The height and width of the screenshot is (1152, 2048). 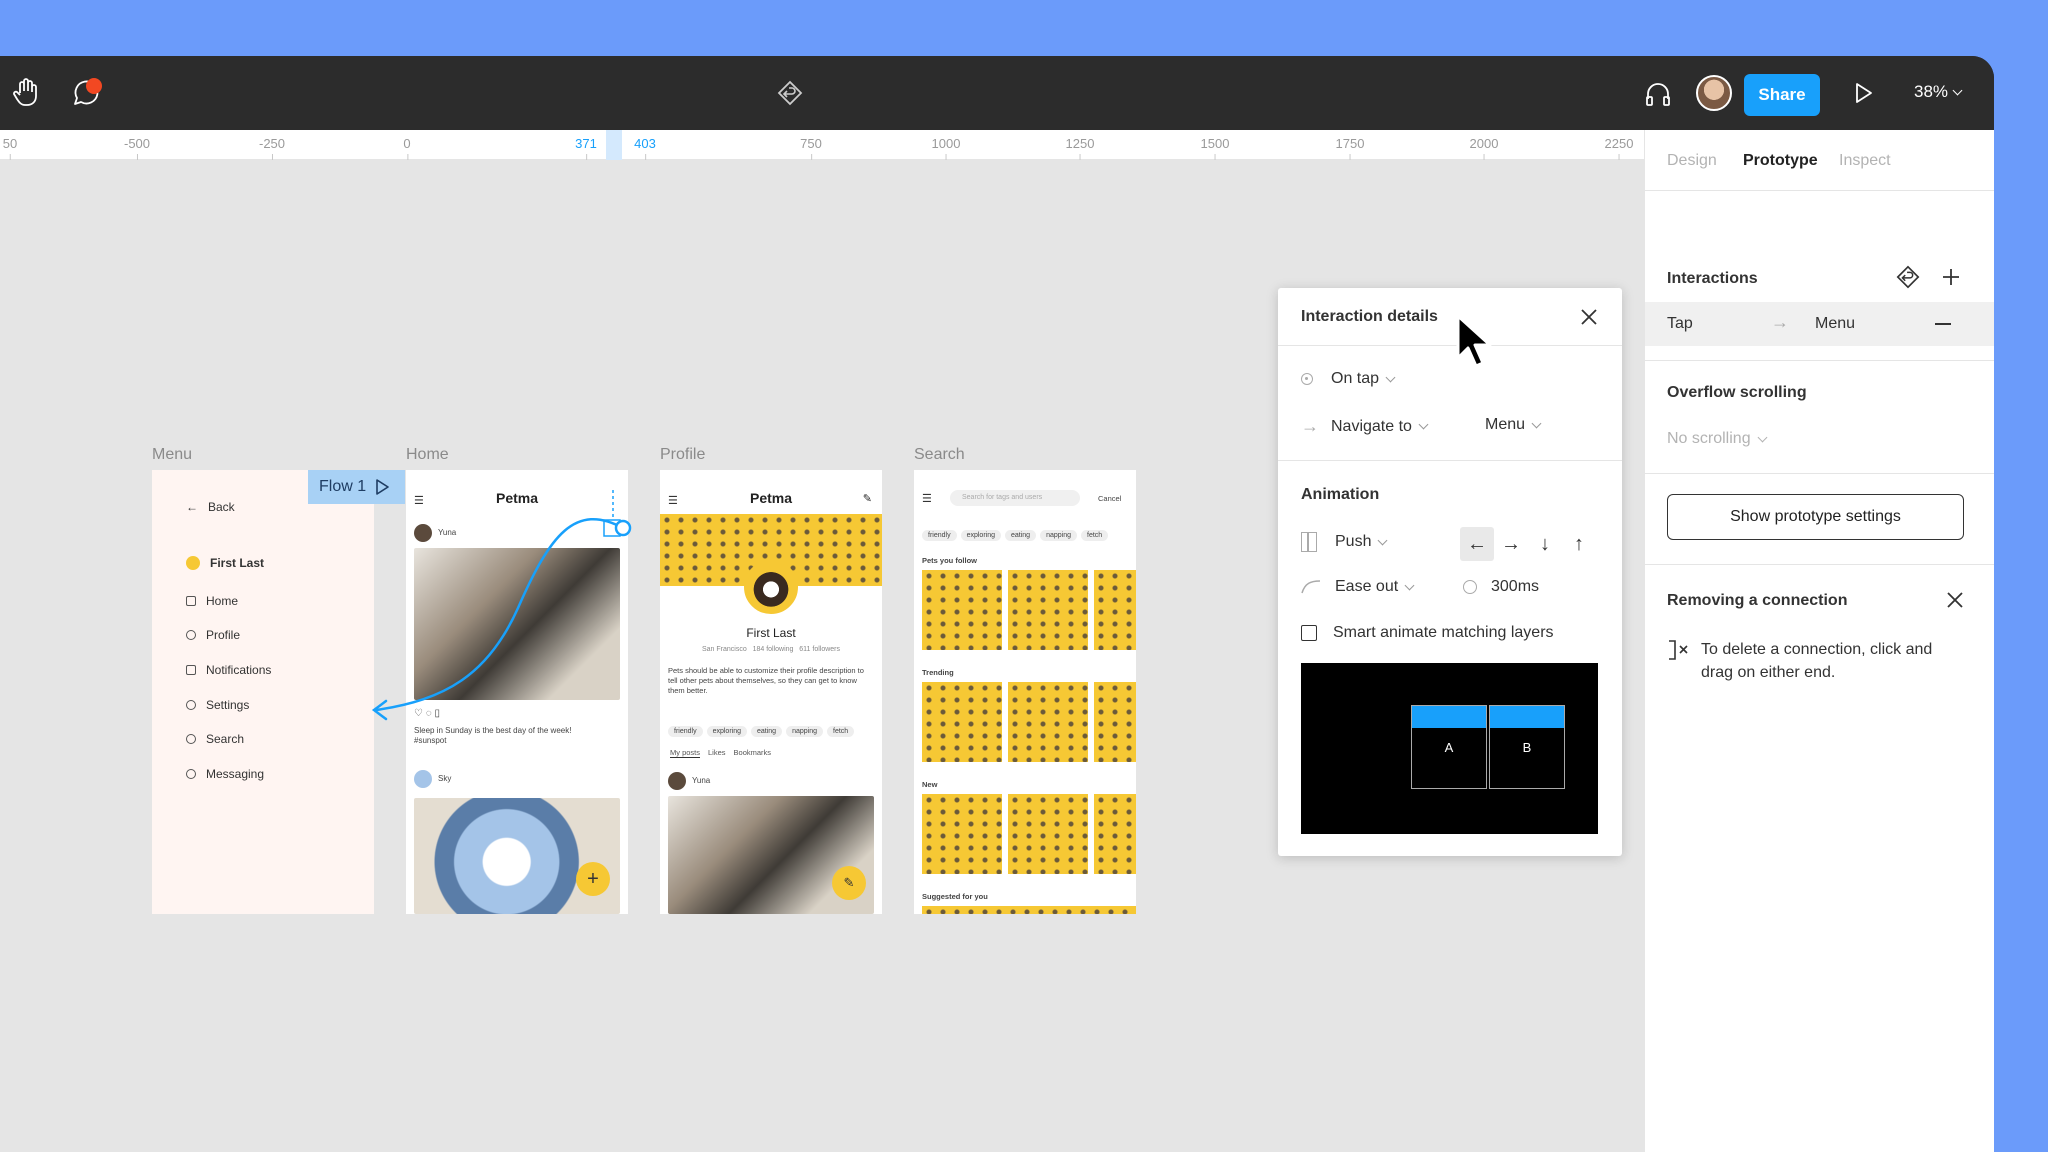 I want to click on add-post-button: +, so click(x=593, y=879).